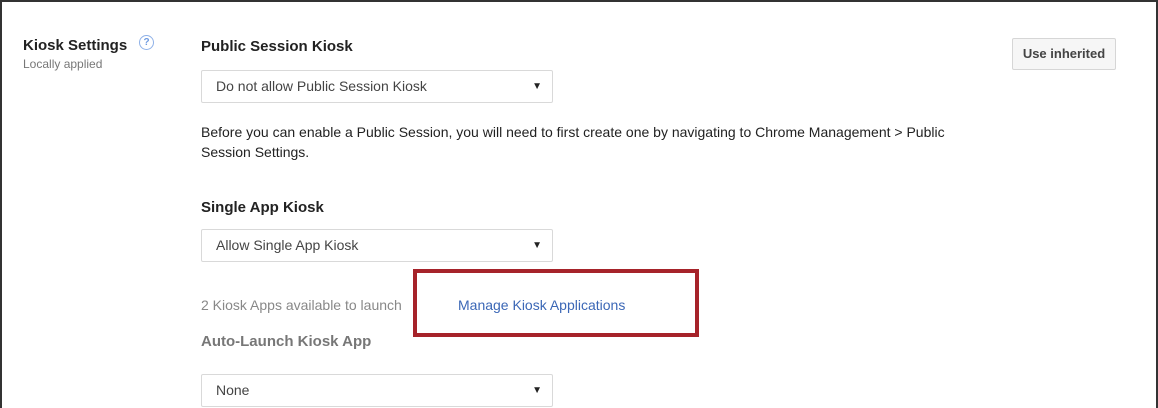 The height and width of the screenshot is (408, 1158). Describe the element at coordinates (277, 46) in the screenshot. I see `public-session-heading: Public Session Kiosk` at that location.